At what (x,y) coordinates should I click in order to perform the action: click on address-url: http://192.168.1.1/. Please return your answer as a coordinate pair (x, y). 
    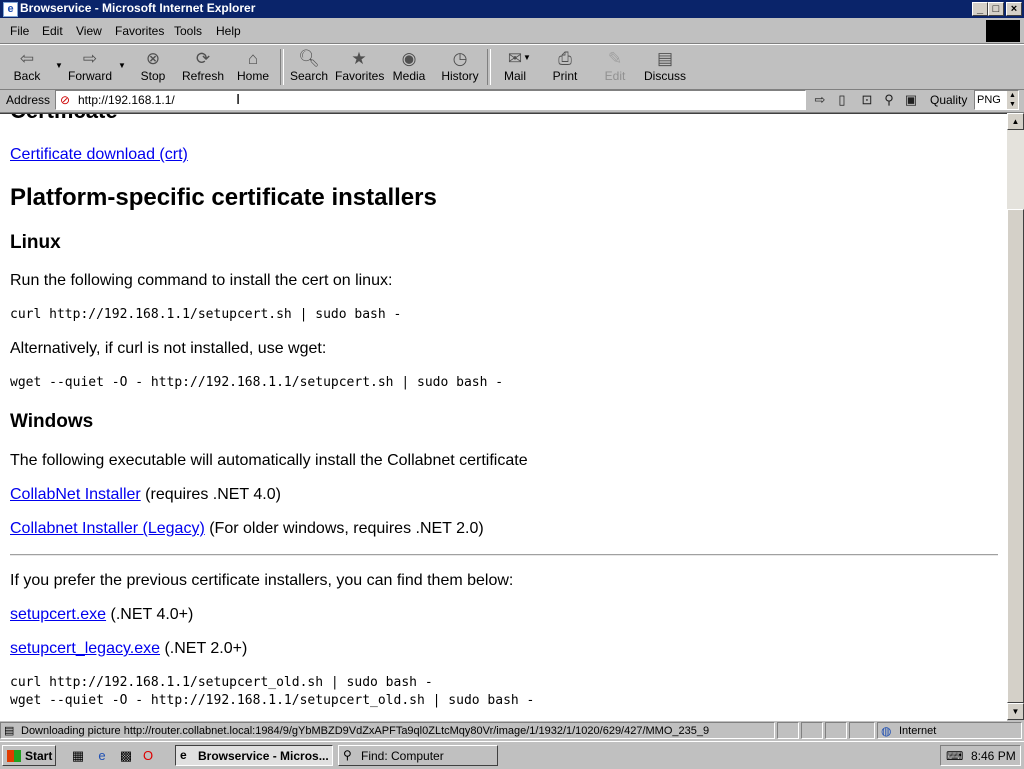
    Looking at the image, I should click on (126, 100).